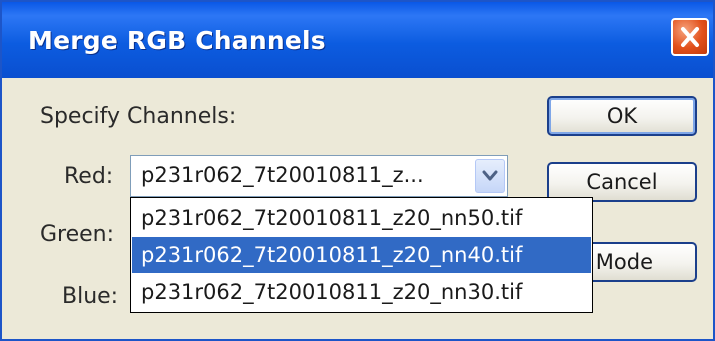 This screenshot has height=341, width=715. Describe the element at coordinates (622, 182) in the screenshot. I see `cancel-button: Cancel` at that location.